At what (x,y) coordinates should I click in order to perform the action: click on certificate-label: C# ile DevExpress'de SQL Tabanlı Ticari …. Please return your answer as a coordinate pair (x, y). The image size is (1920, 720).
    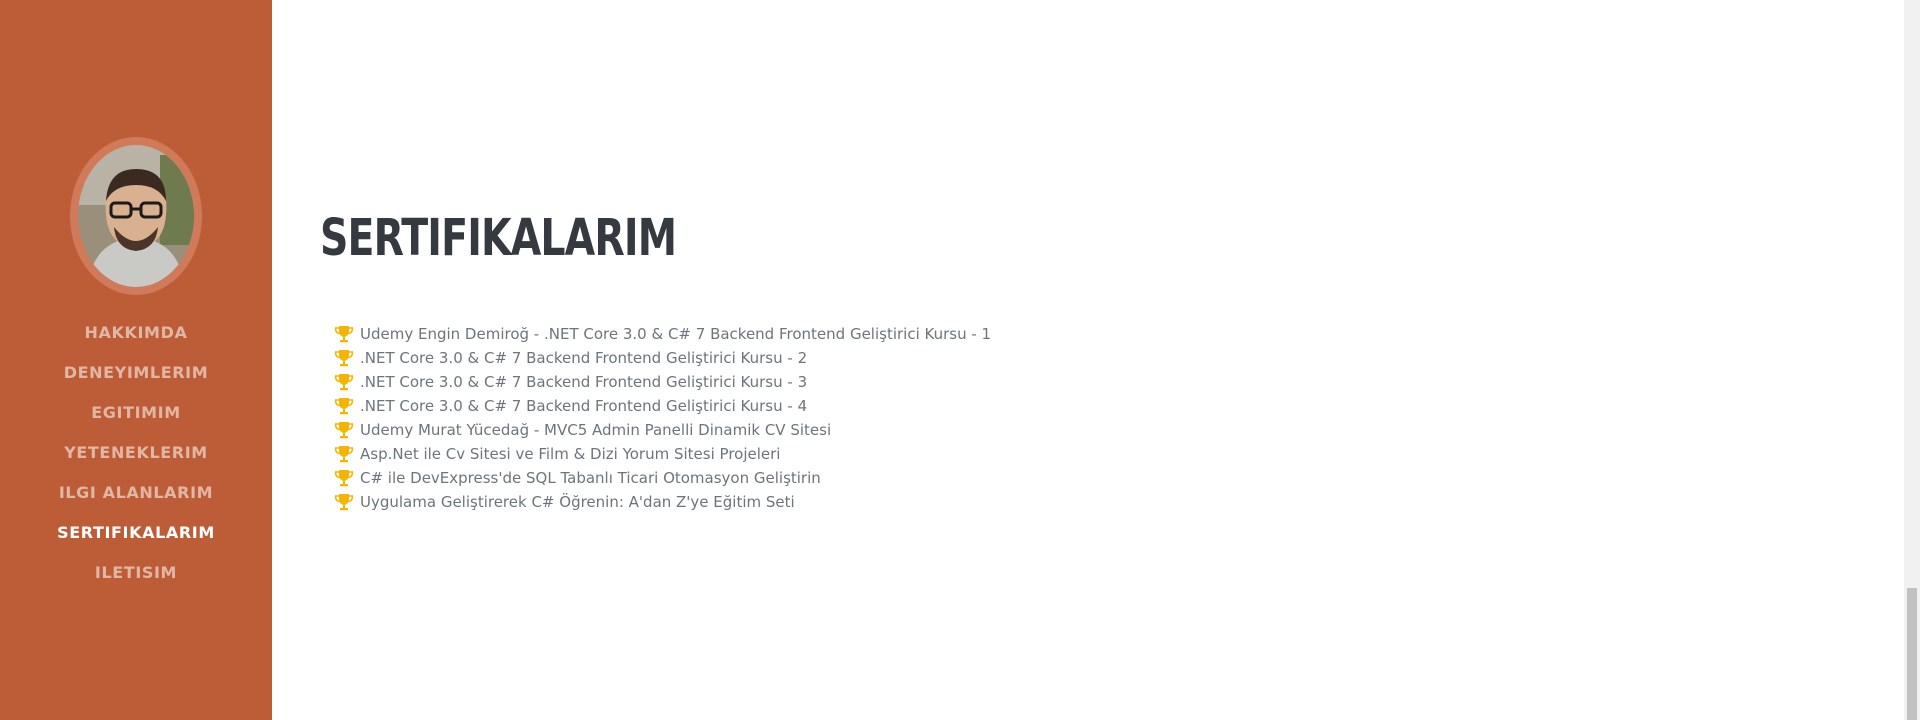
    Looking at the image, I should click on (590, 478).